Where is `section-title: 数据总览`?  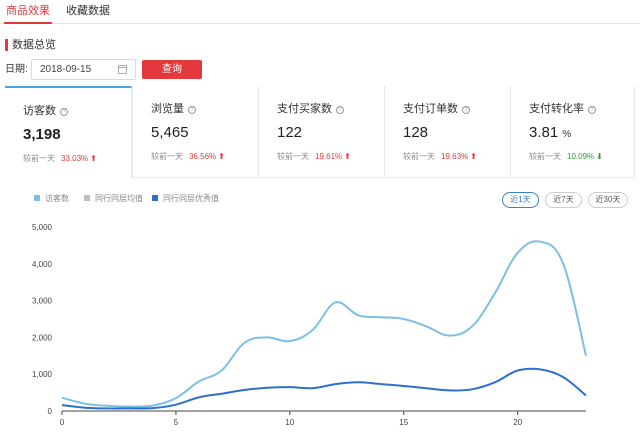
section-title: 数据总览 is located at coordinates (30, 45).